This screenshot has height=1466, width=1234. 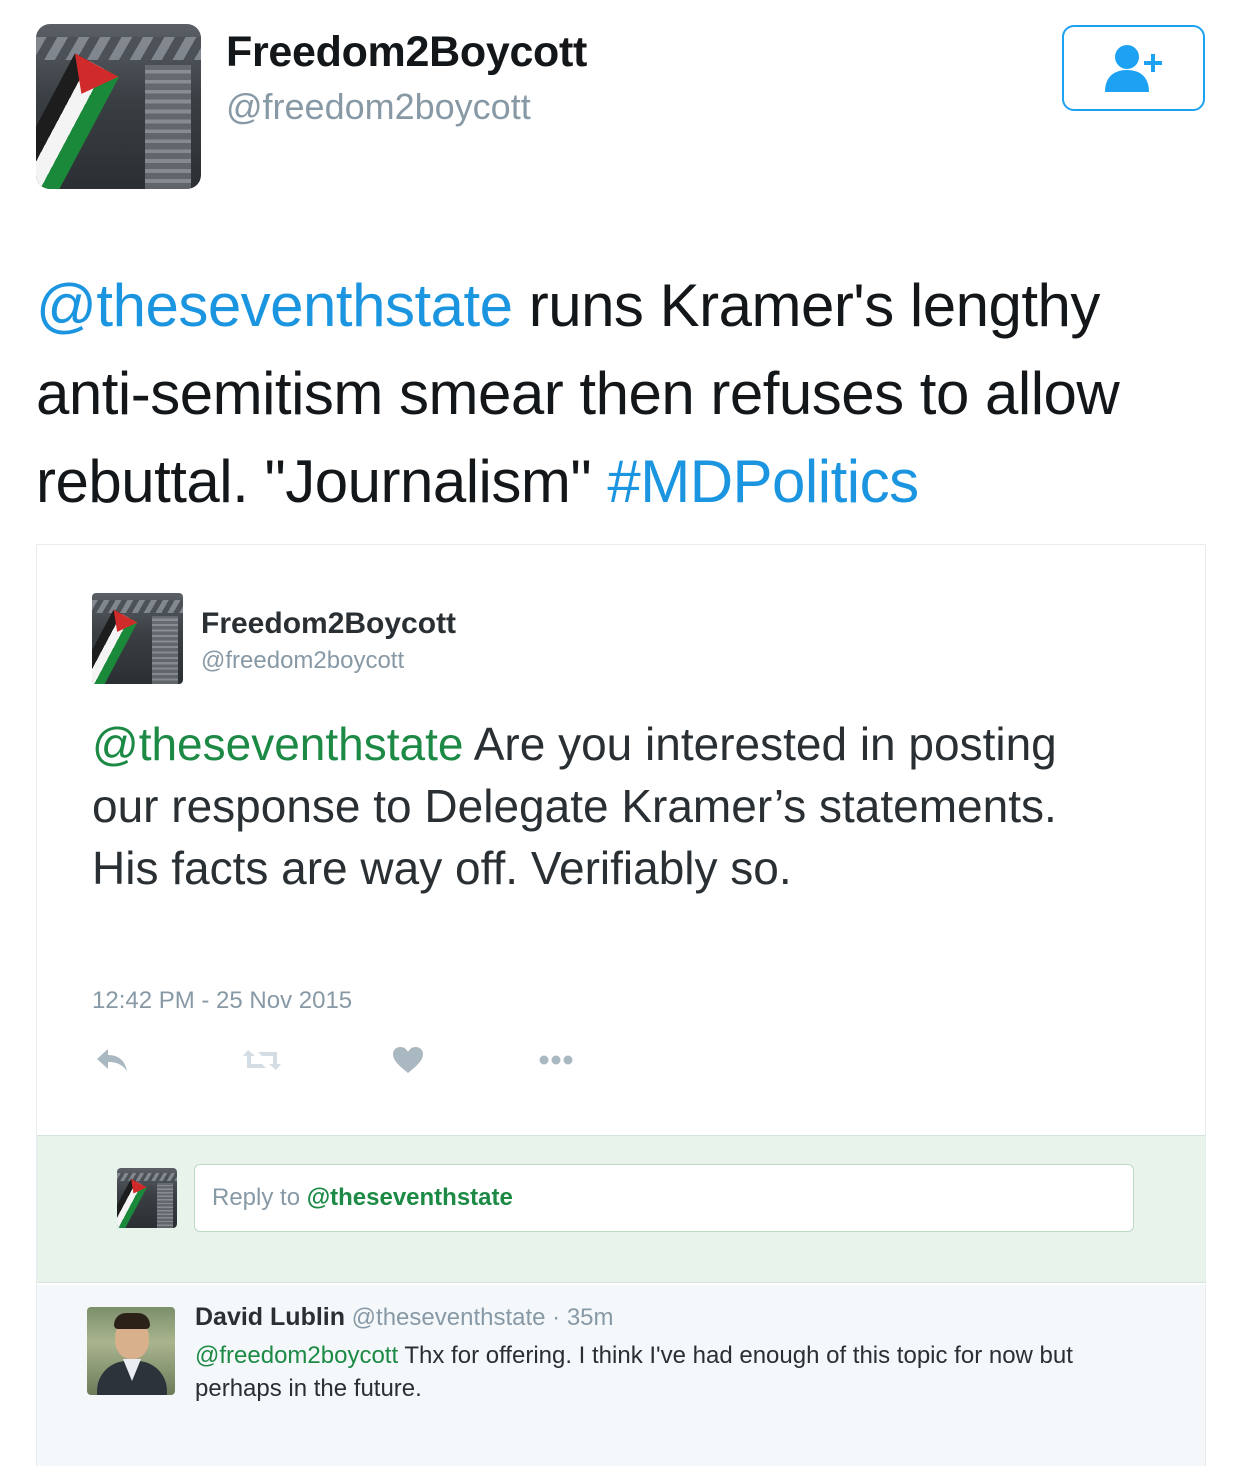 I want to click on reply-button, so click(x=112, y=1060).